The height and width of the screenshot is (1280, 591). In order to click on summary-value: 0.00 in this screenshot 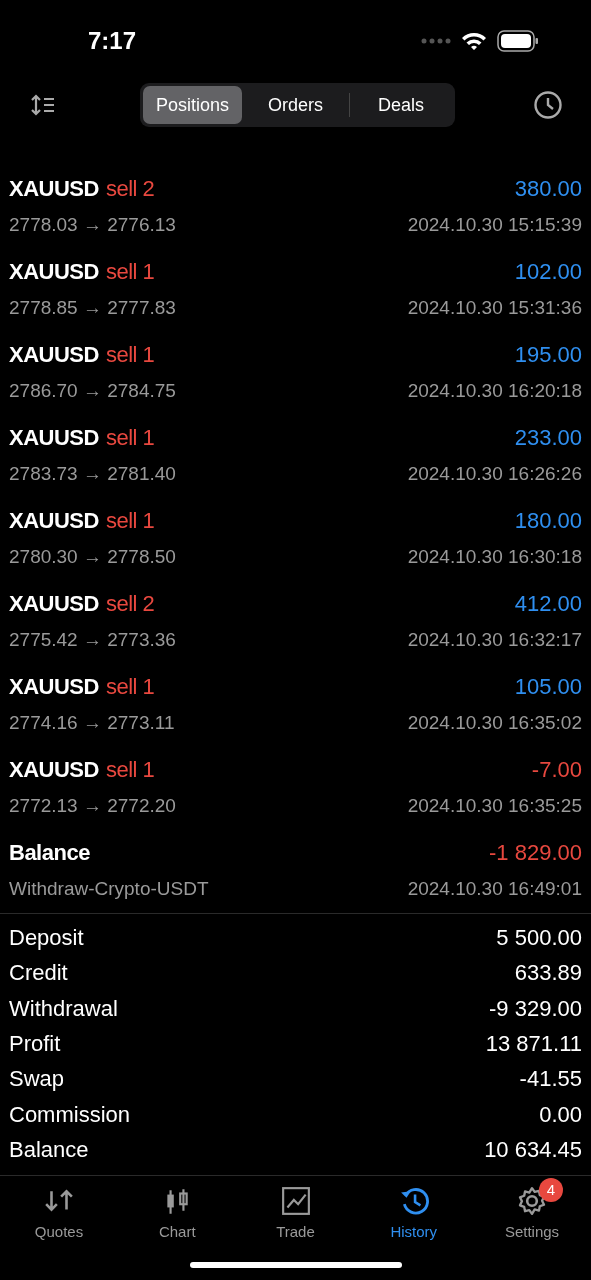, I will do `click(560, 1114)`.